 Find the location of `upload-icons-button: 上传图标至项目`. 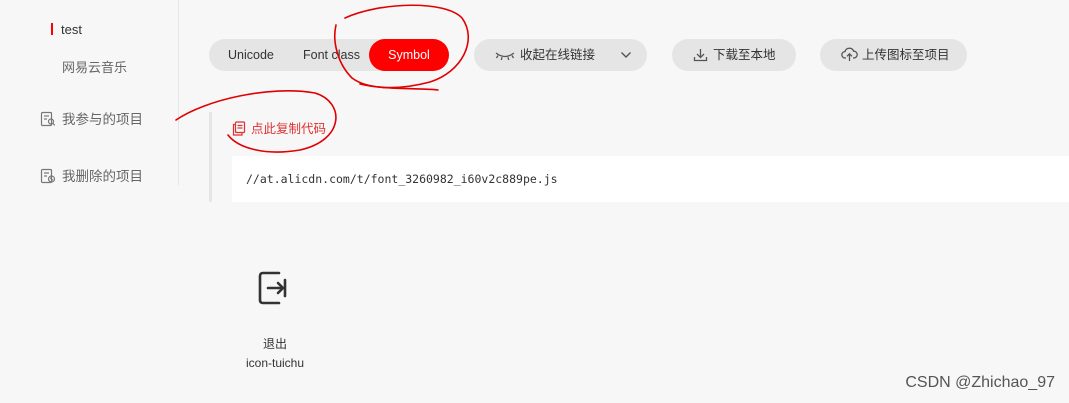

upload-icons-button: 上传图标至项目 is located at coordinates (893, 55).